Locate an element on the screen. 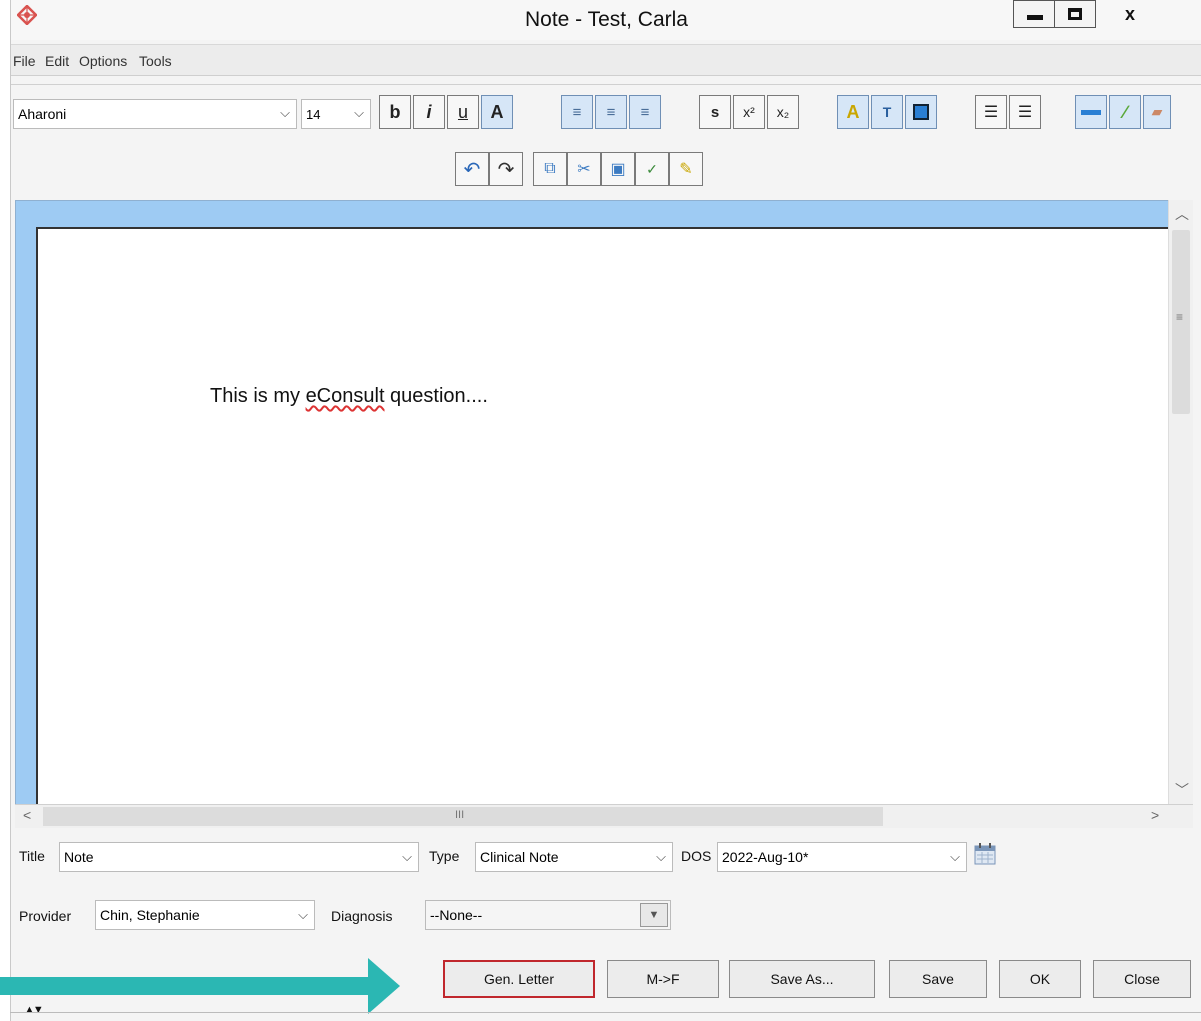  font-size-select: 14 ⌵ is located at coordinates (336, 114).